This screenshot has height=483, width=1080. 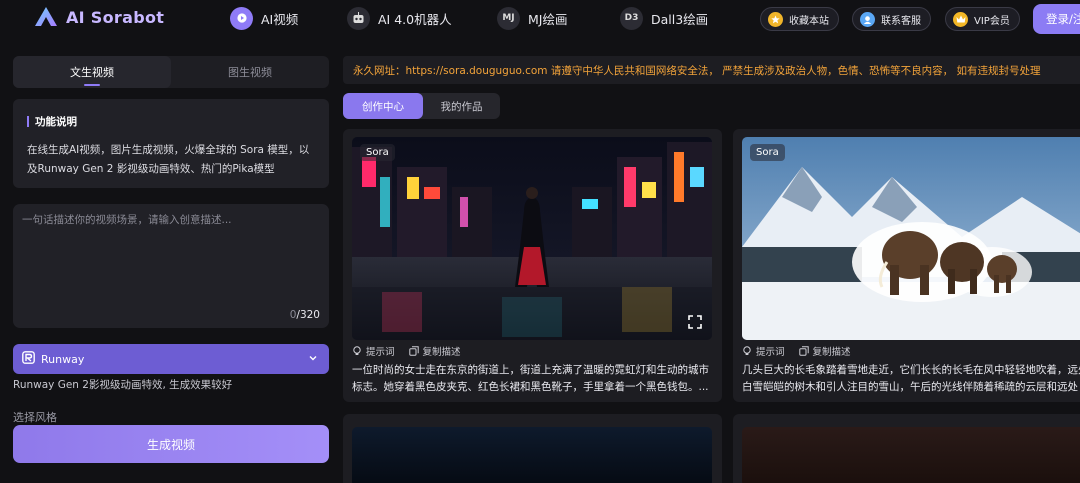 I want to click on nav-label: Dall3绘画, so click(x=680, y=19).